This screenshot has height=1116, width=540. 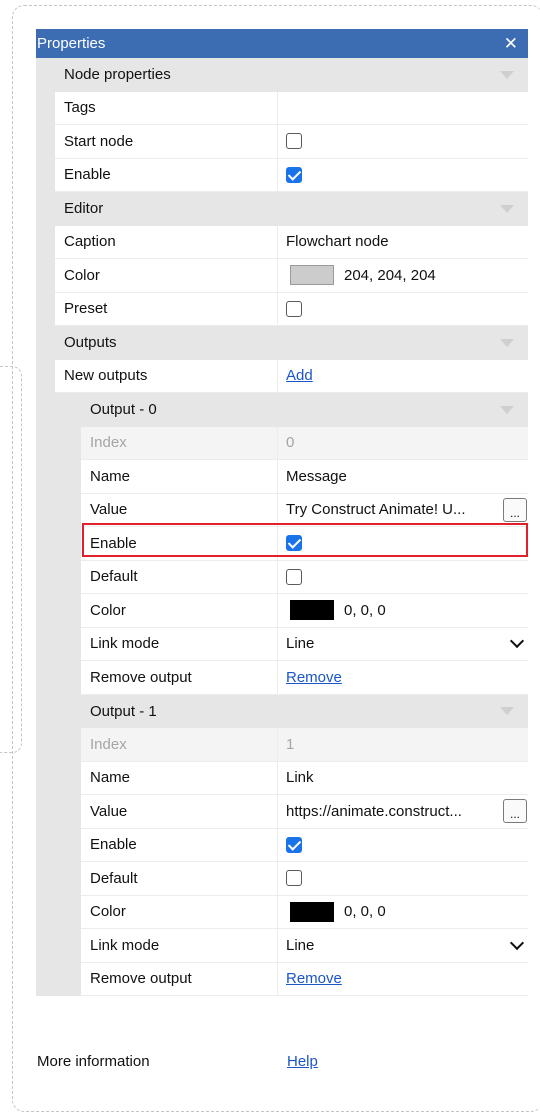 I want to click on property-row-more-information: More information Help, so click(x=282, y=1061).